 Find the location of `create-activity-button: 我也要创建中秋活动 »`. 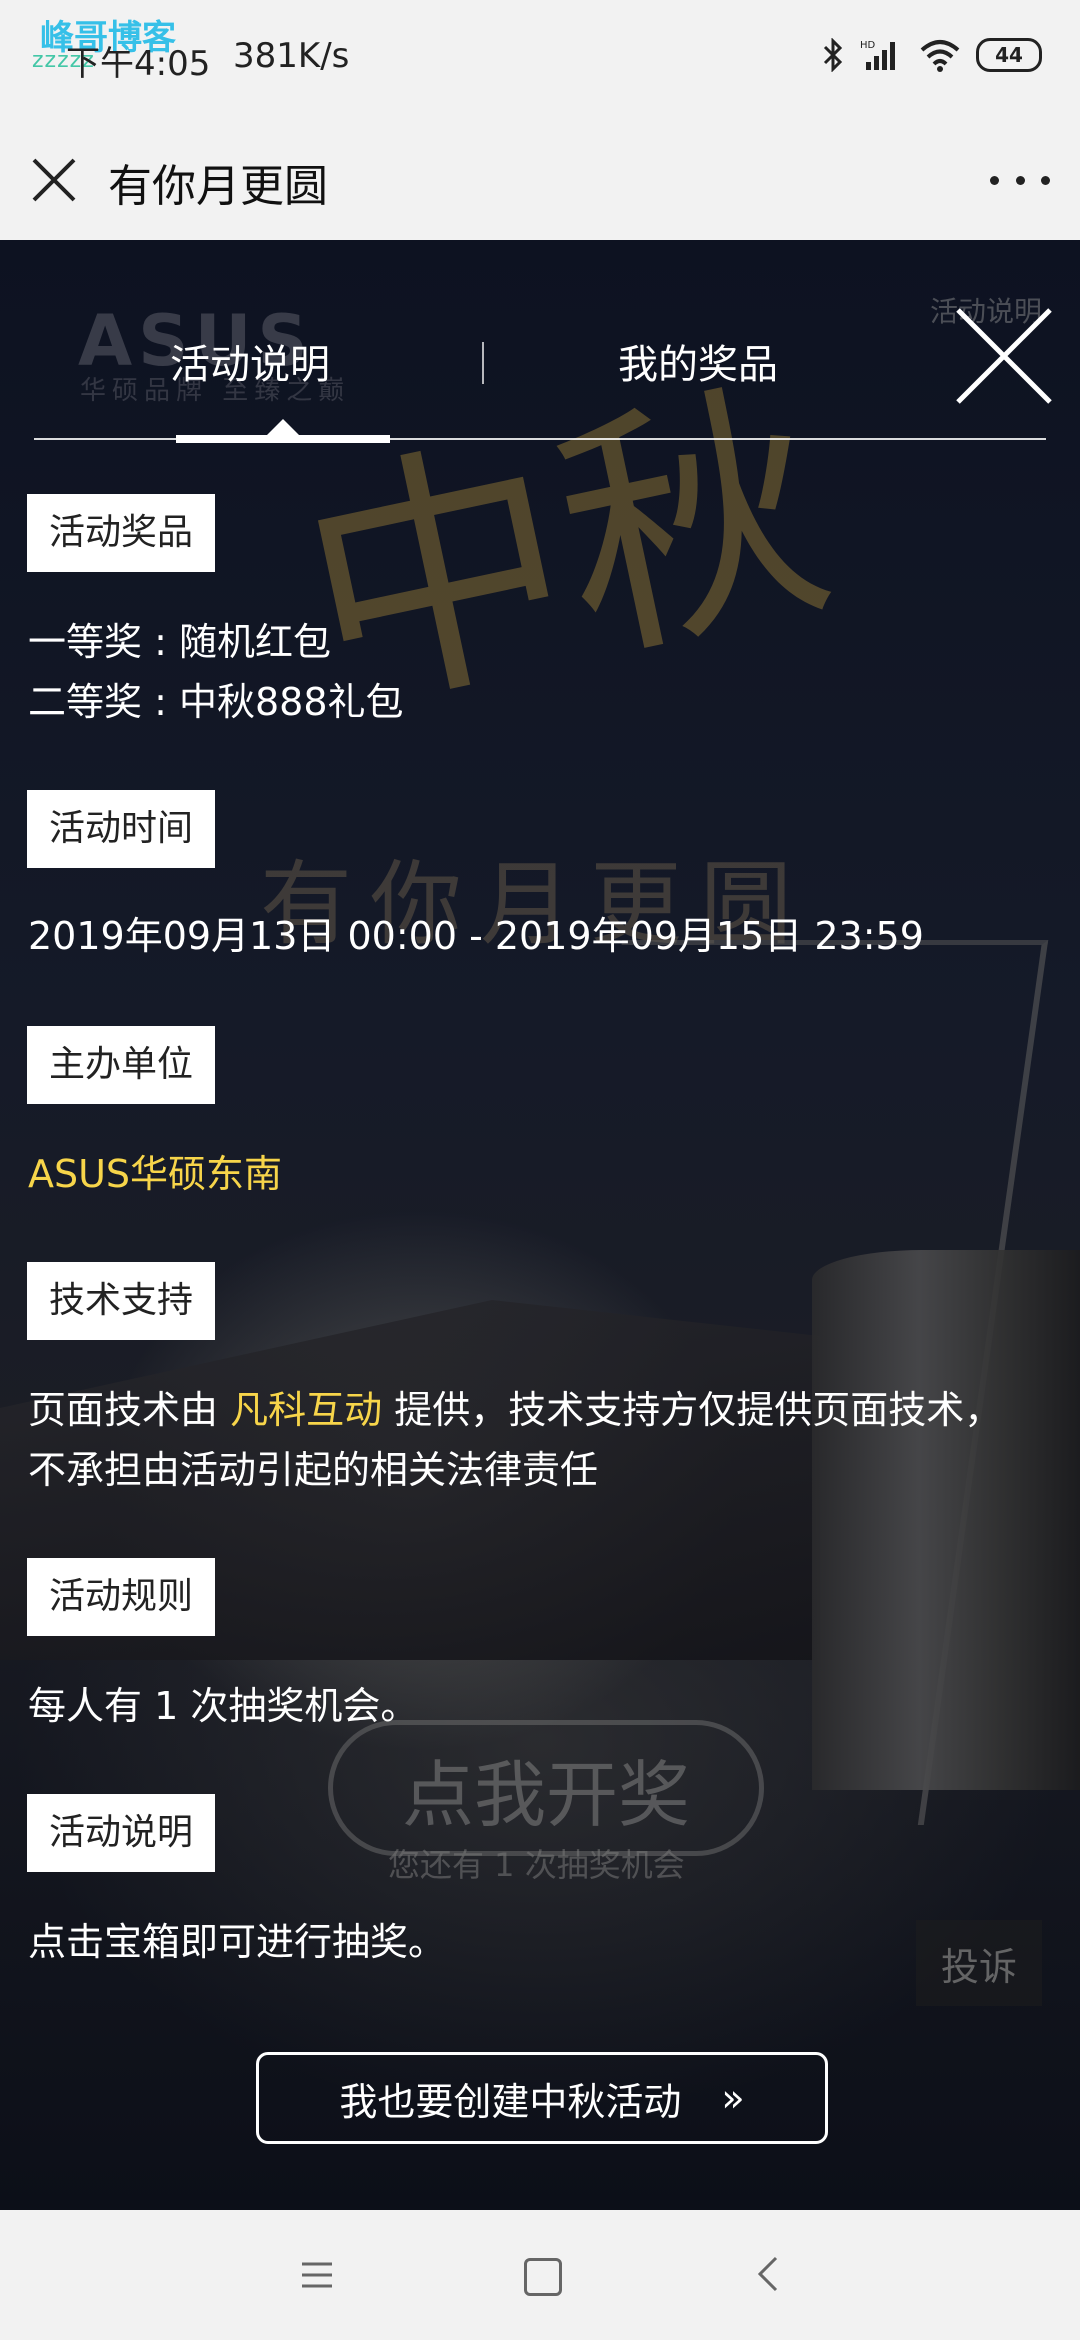

create-activity-button: 我也要创建中秋活动 » is located at coordinates (542, 2098).